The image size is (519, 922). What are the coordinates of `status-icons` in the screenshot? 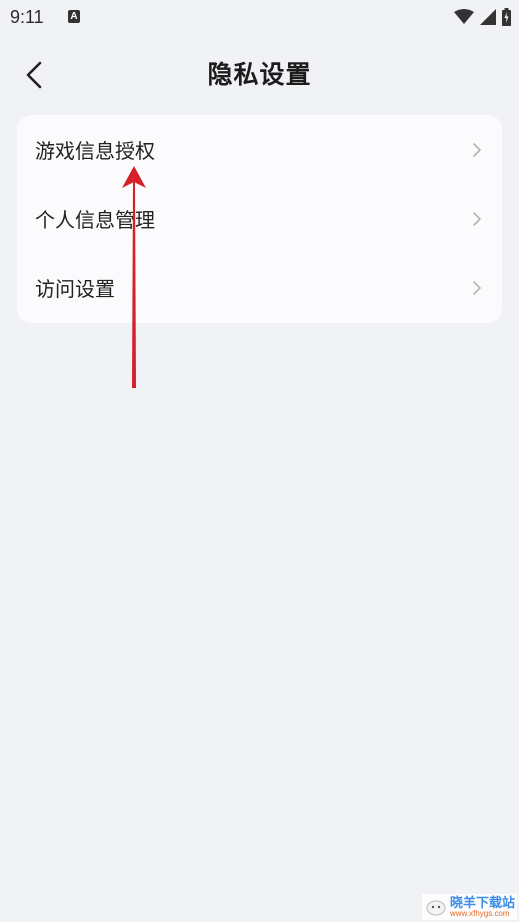 It's located at (482, 17).